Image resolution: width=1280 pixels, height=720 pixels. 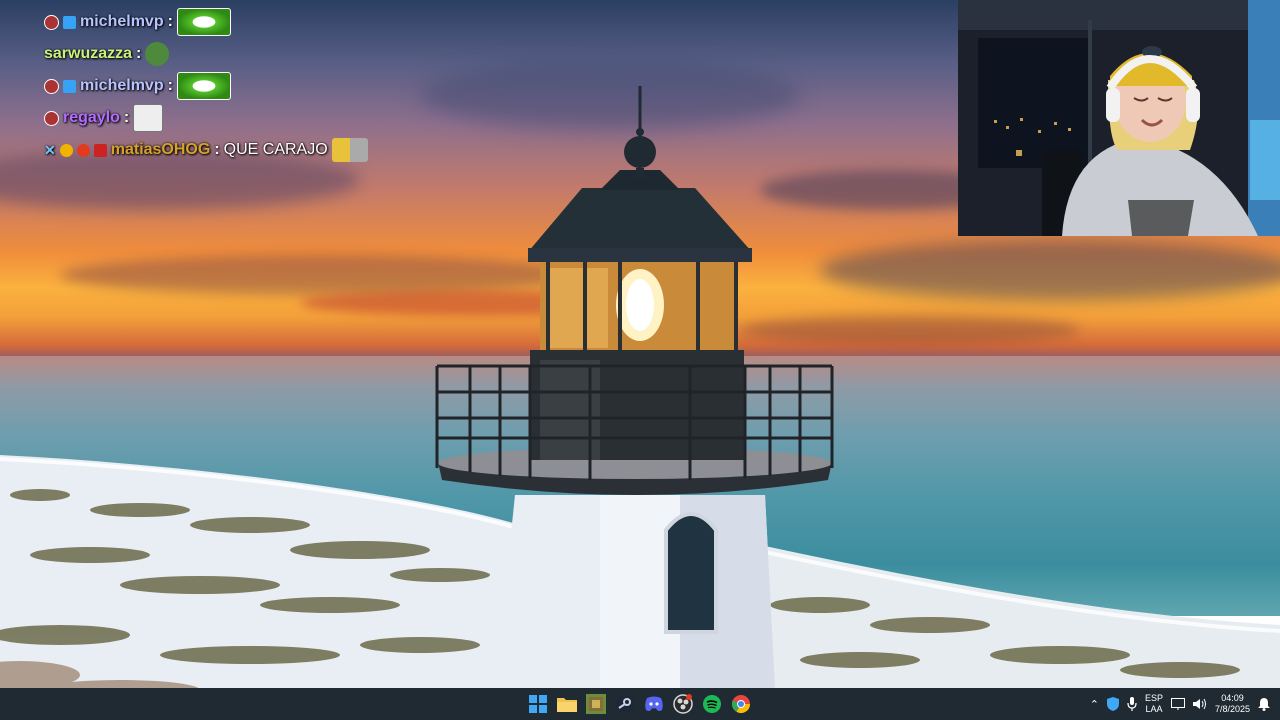 I want to click on clock: 04:09 7/8/2025, so click(x=1232, y=704).